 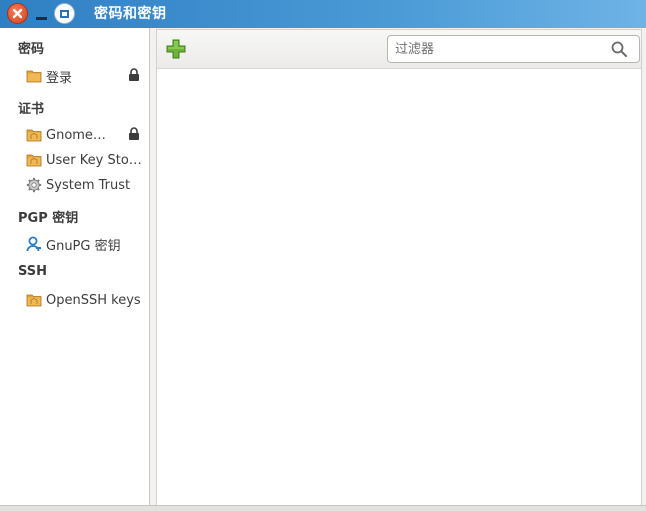 I want to click on person-key-icon, so click(x=33, y=244).